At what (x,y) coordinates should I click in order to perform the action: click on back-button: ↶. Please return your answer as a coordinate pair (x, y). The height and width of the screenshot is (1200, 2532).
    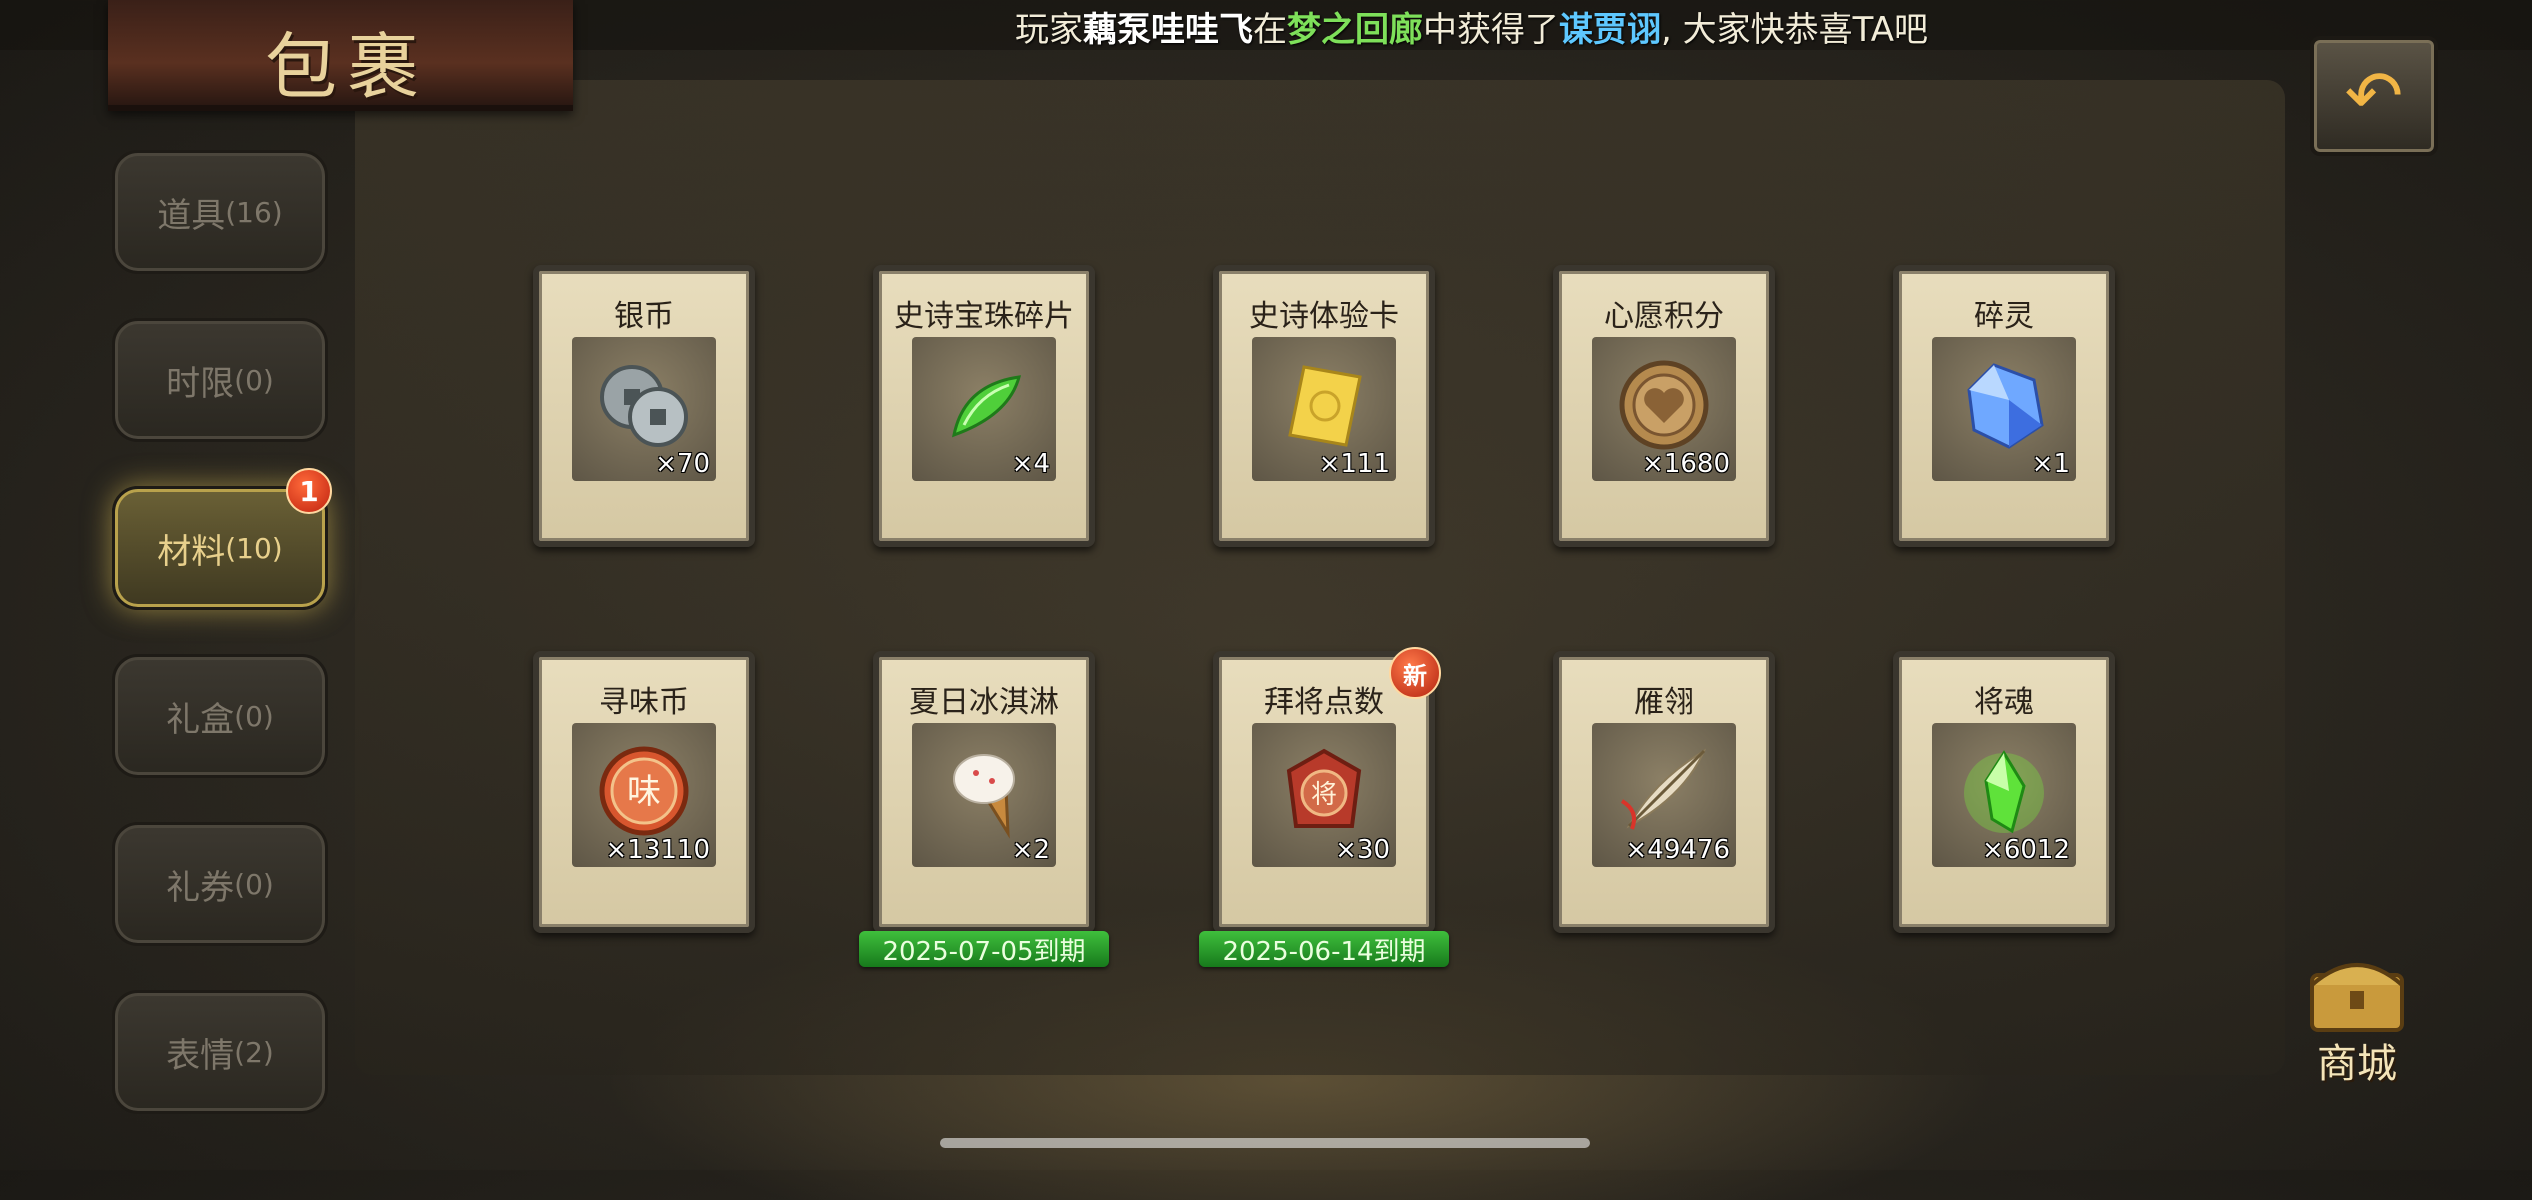
    Looking at the image, I should click on (2374, 96).